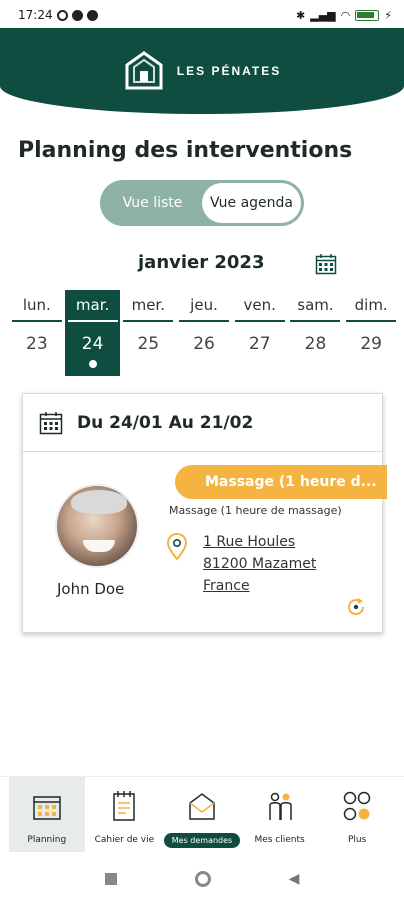 Image resolution: width=404 pixels, height=900 pixels. What do you see at coordinates (35, 15) in the screenshot?
I see `status-time: 17:24` at bounding box center [35, 15].